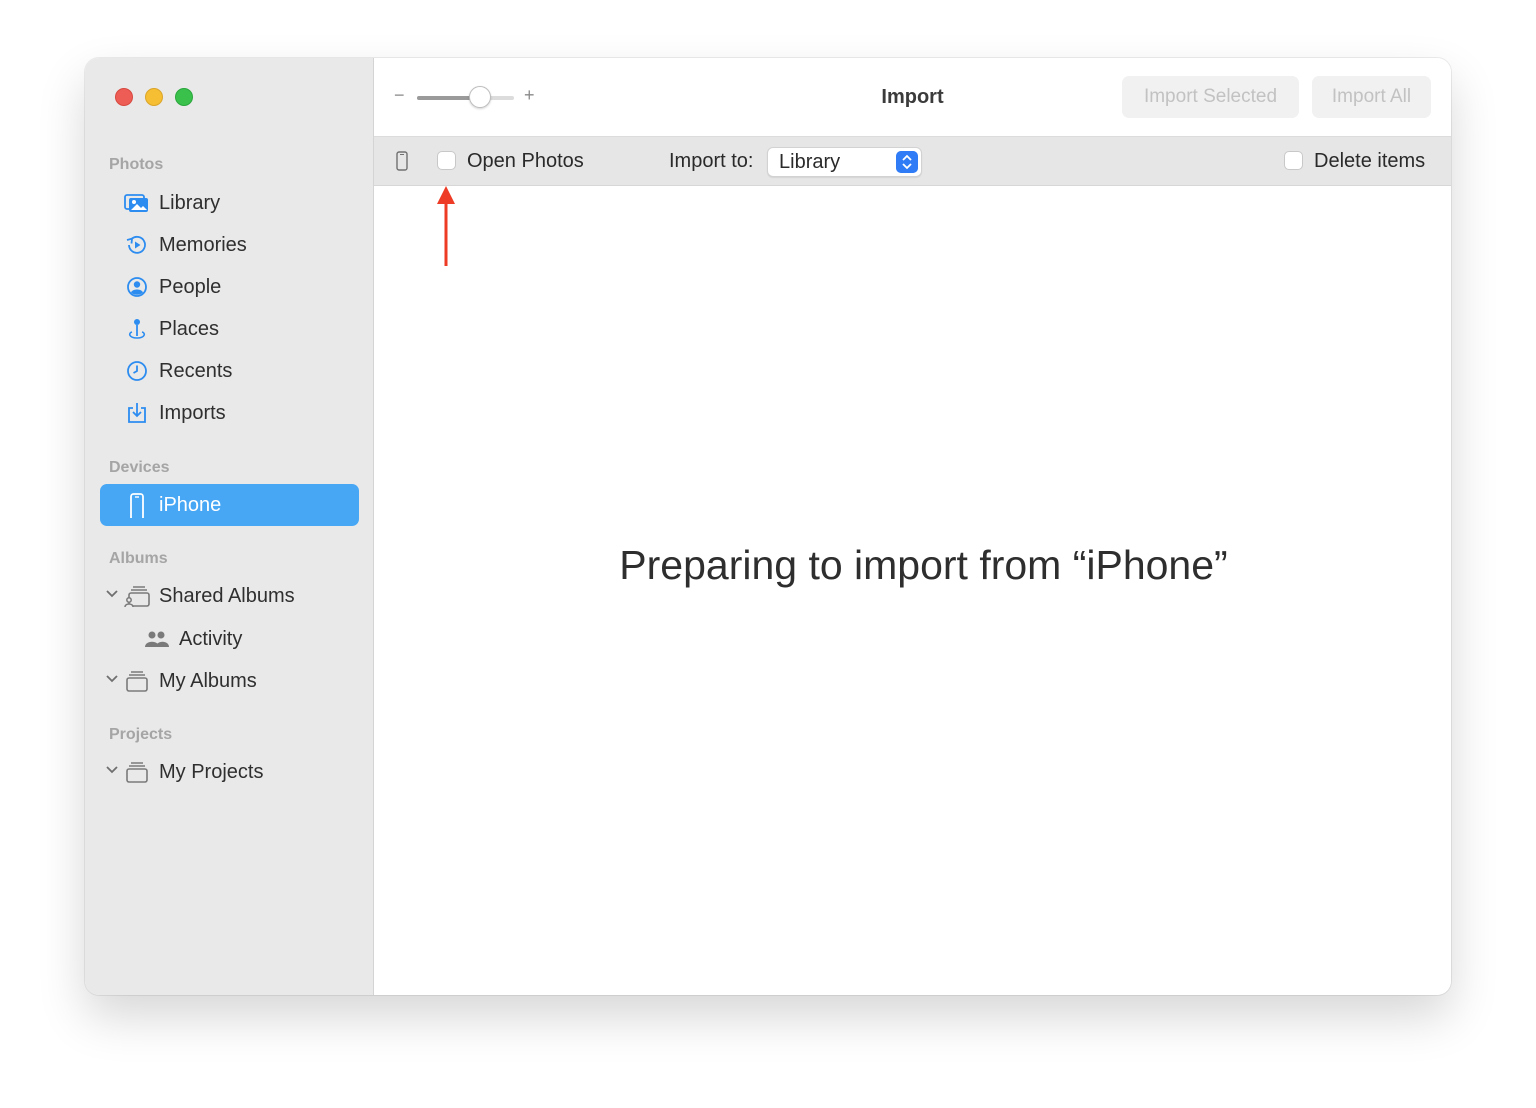 The height and width of the screenshot is (1108, 1536). What do you see at coordinates (229, 413) in the screenshot?
I see `sidebar-item-imports: Imports` at bounding box center [229, 413].